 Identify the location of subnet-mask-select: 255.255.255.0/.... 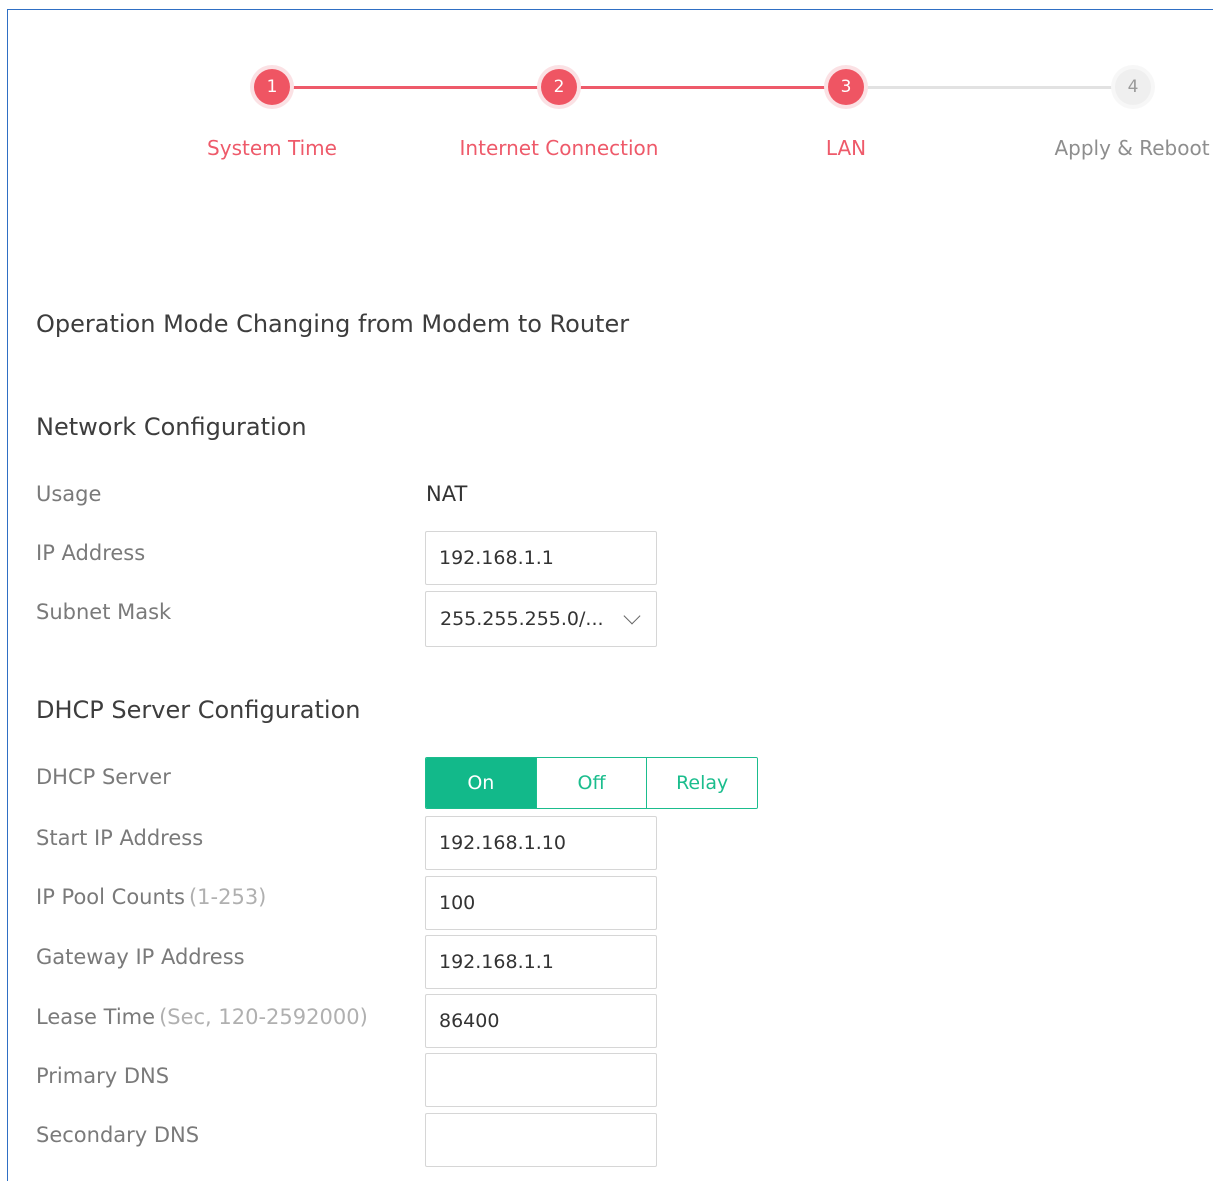
(541, 619).